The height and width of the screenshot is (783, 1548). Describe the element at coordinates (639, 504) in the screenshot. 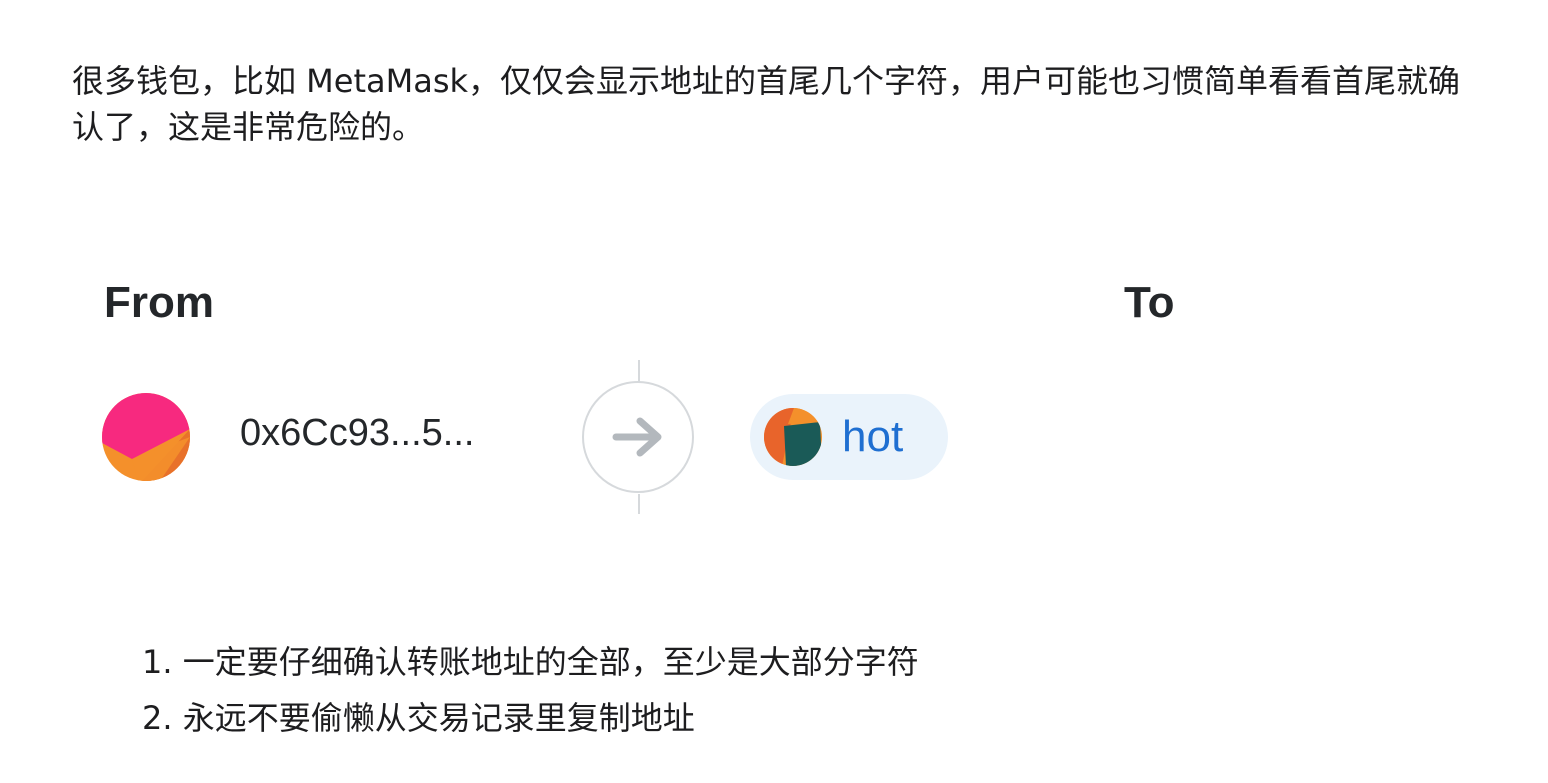

I see `divider-bottom` at that location.